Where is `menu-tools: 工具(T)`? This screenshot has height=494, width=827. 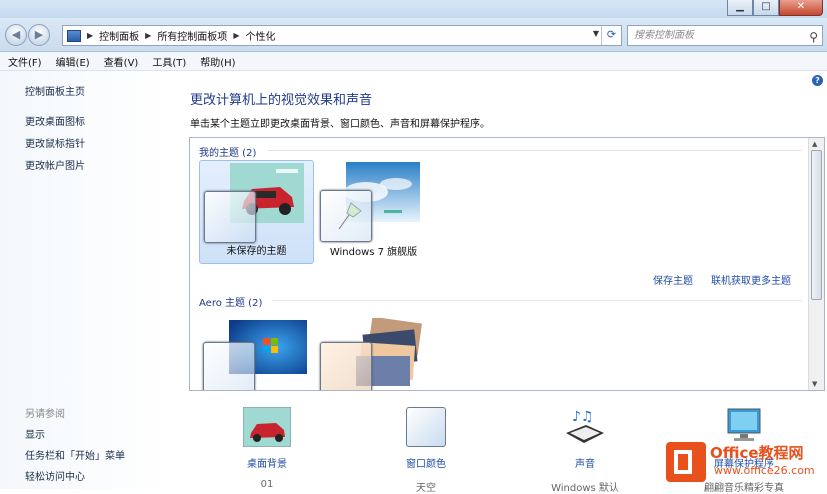
menu-tools: 工具(T) is located at coordinates (169, 61).